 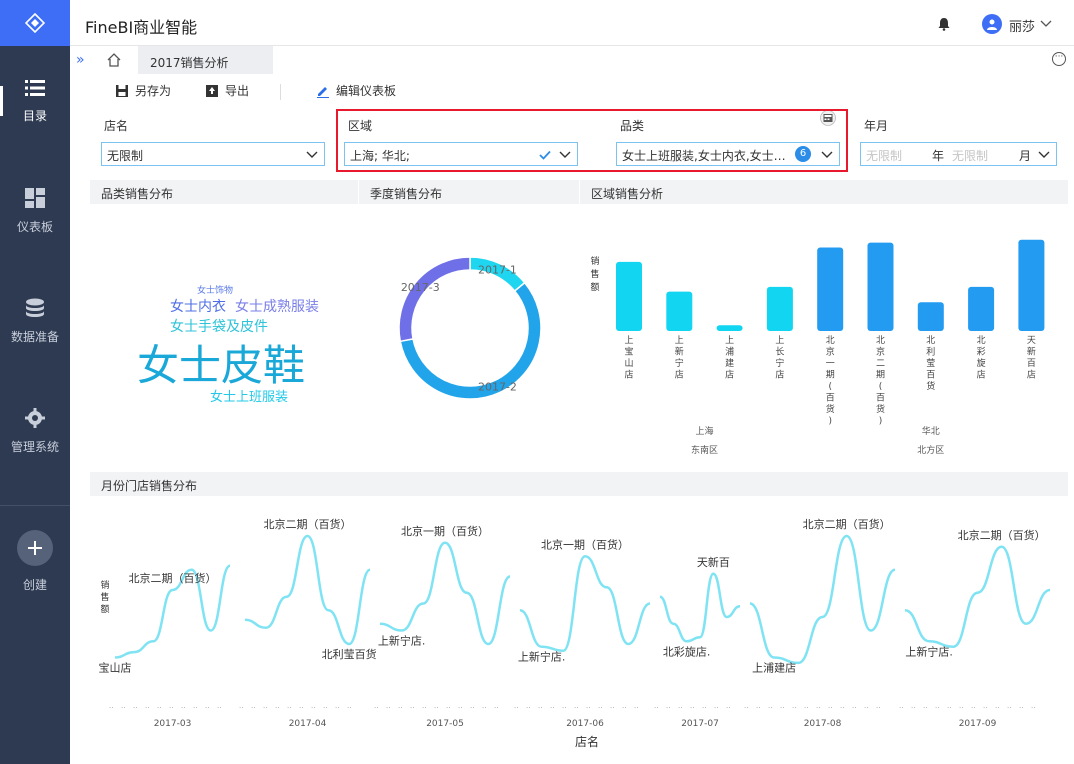 I want to click on month-label: 2017-08, so click(x=823, y=724).